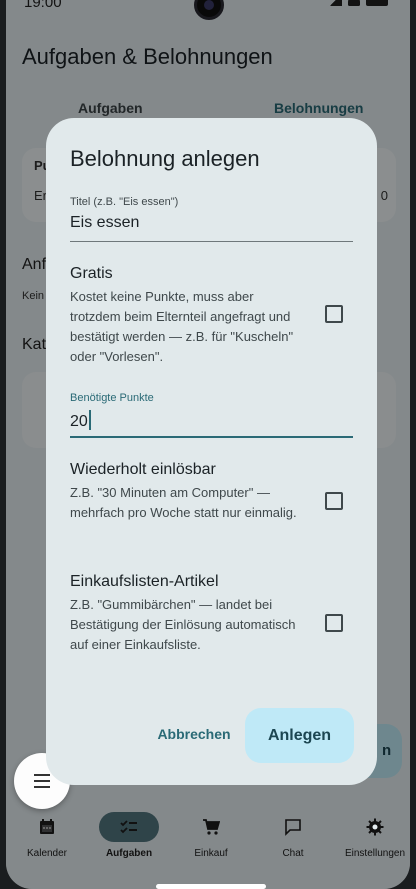 This screenshot has height=889, width=416. I want to click on points-field-label: Benötigte Punkte, so click(112, 398).